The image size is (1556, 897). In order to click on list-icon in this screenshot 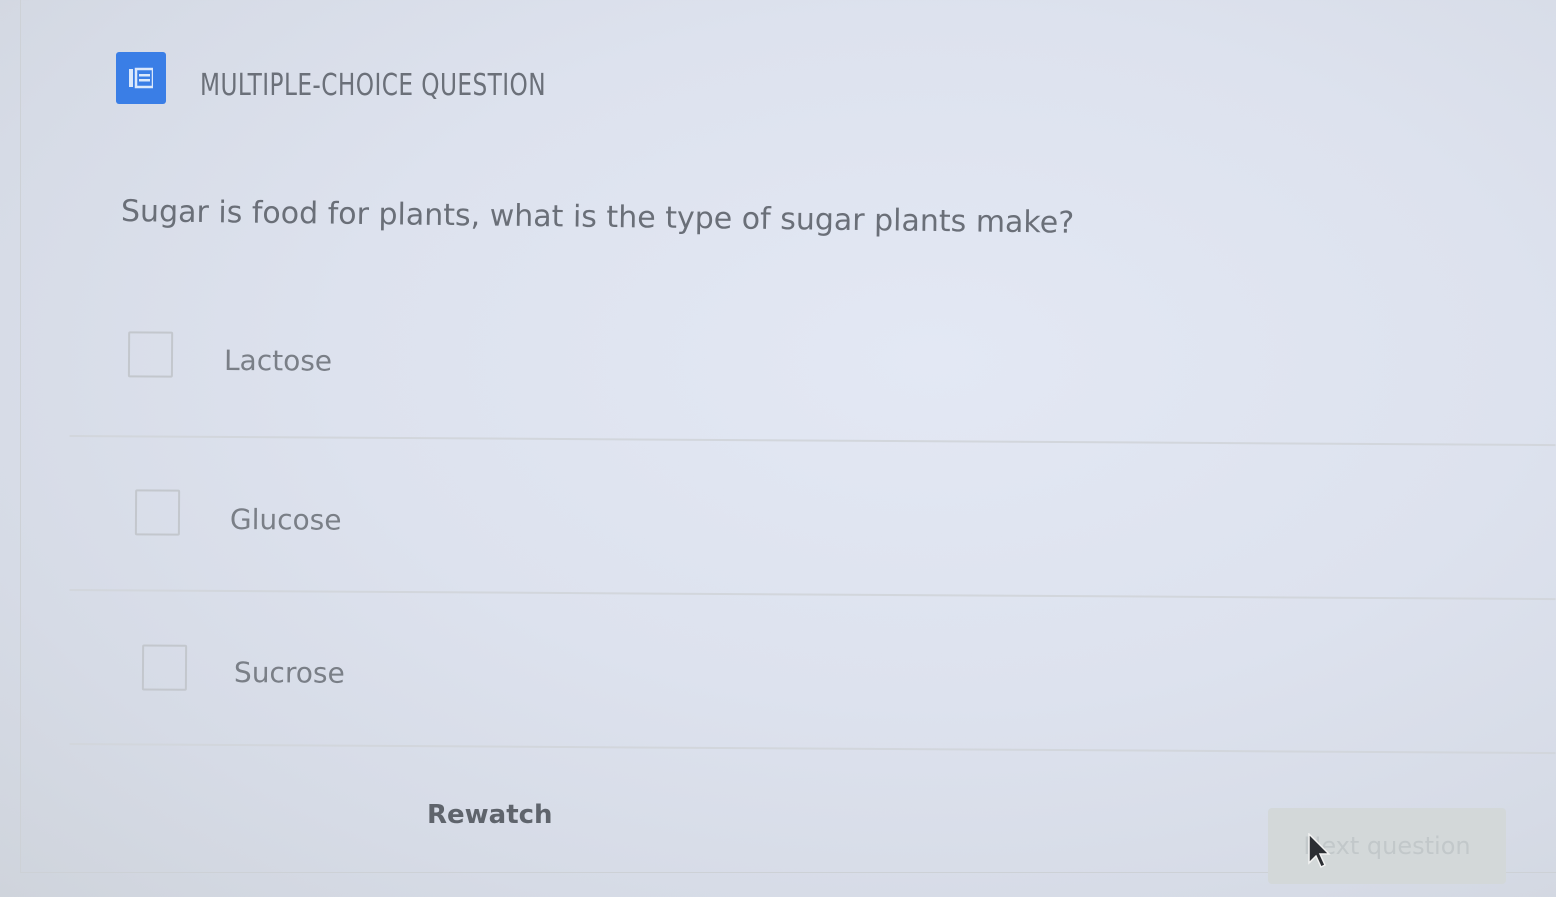, I will do `click(141, 78)`.